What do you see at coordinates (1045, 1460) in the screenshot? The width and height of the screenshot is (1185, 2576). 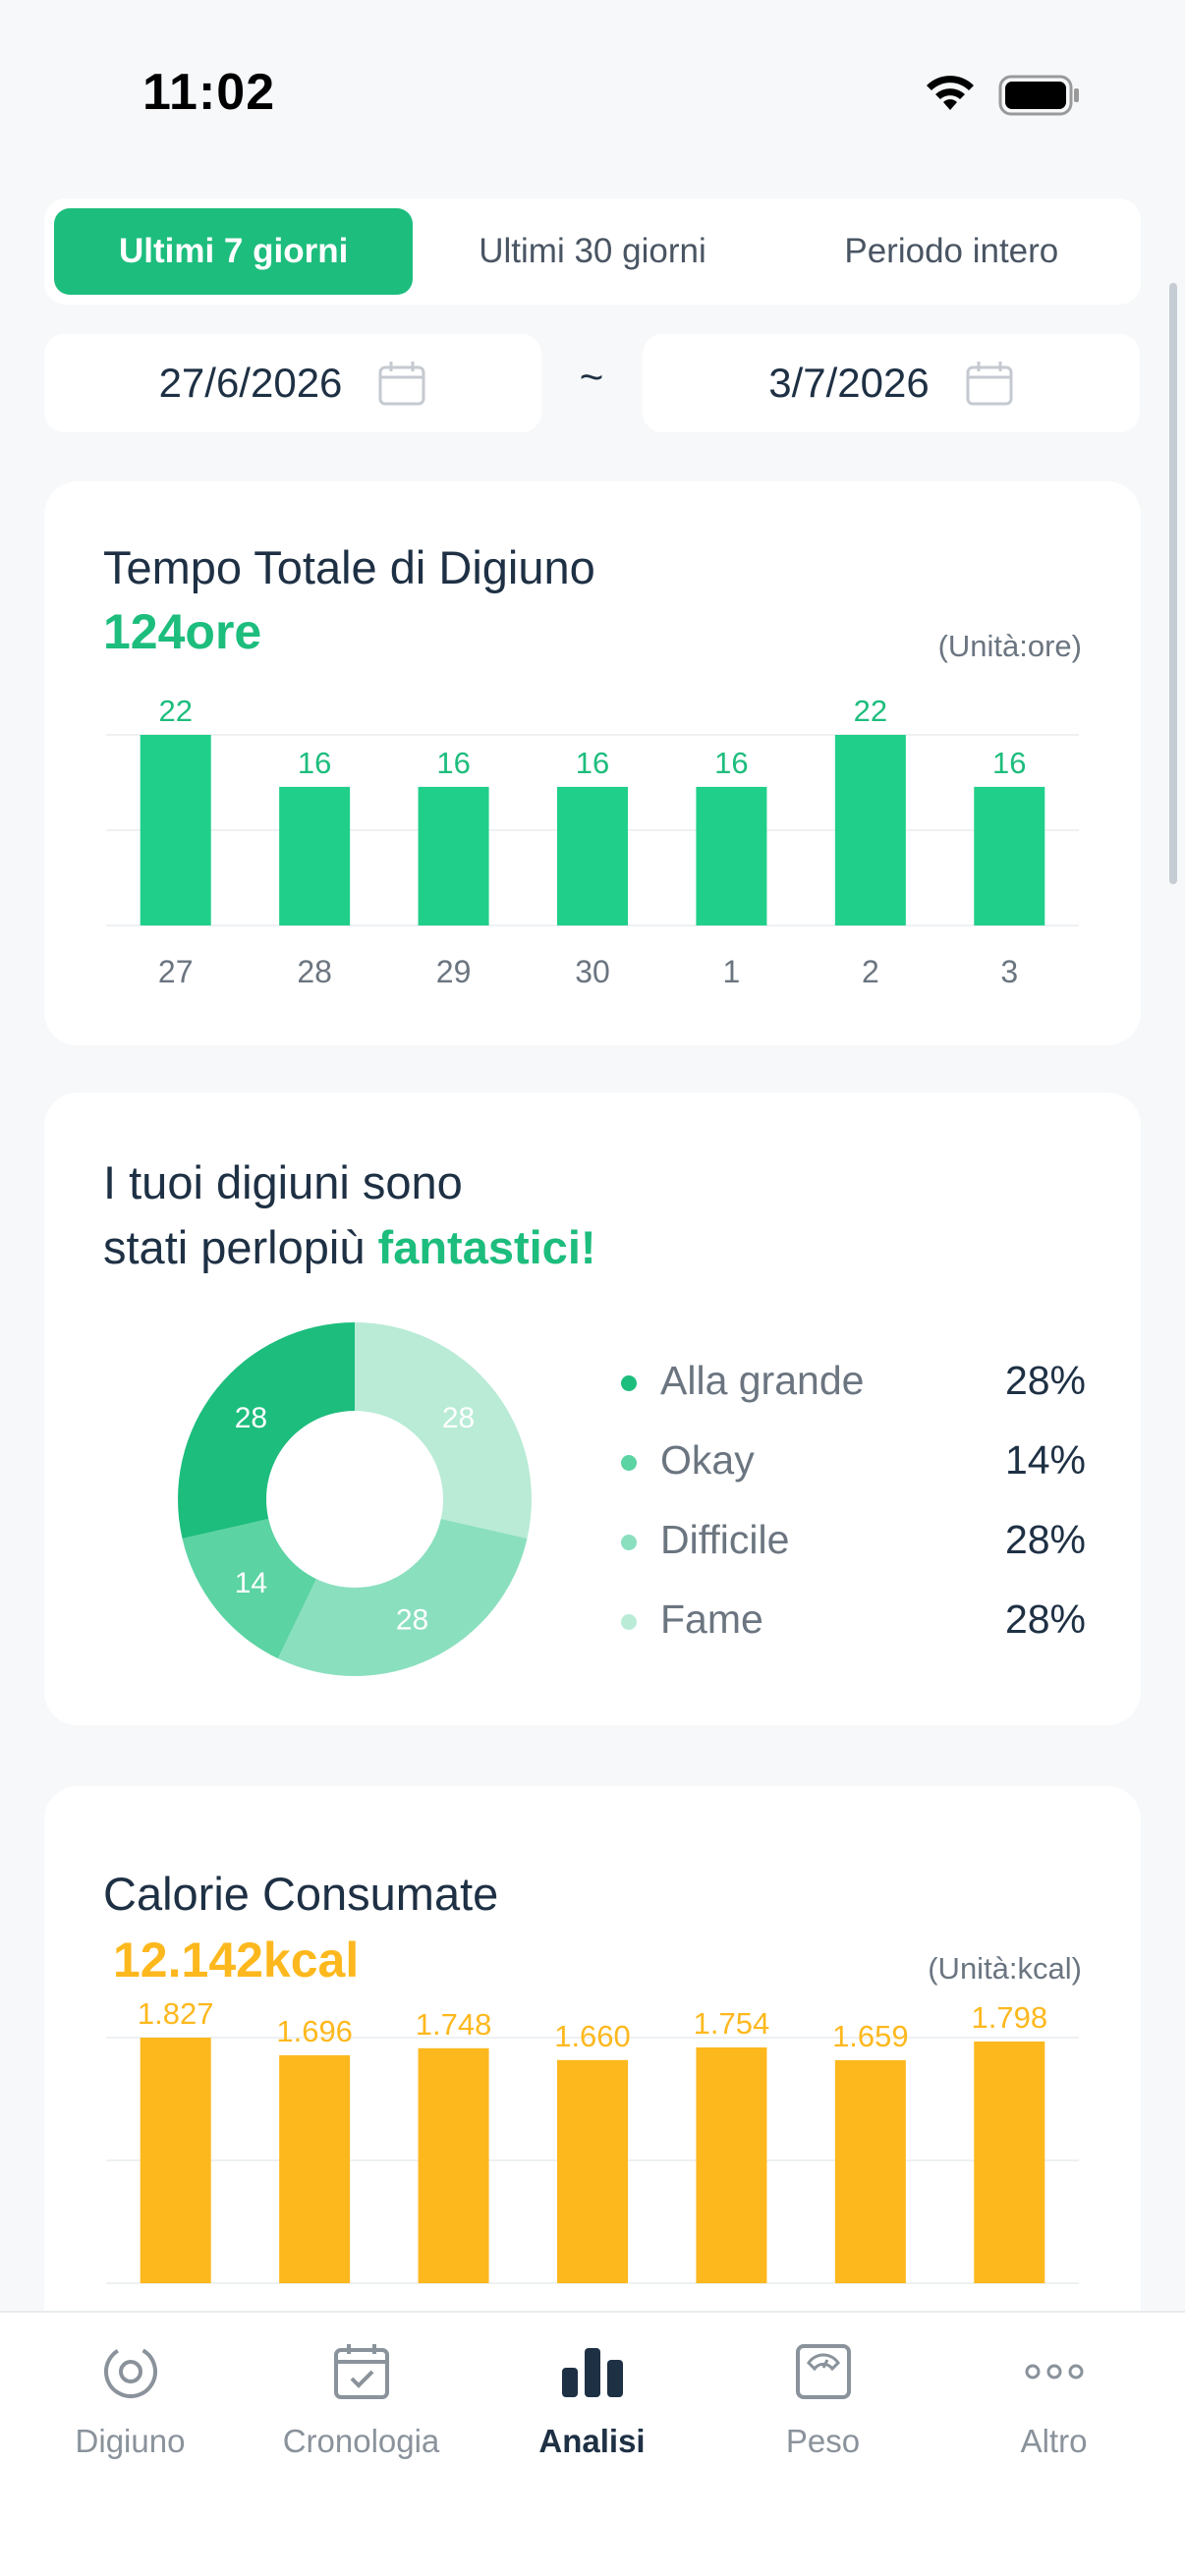 I see `legend-value: 14%` at bounding box center [1045, 1460].